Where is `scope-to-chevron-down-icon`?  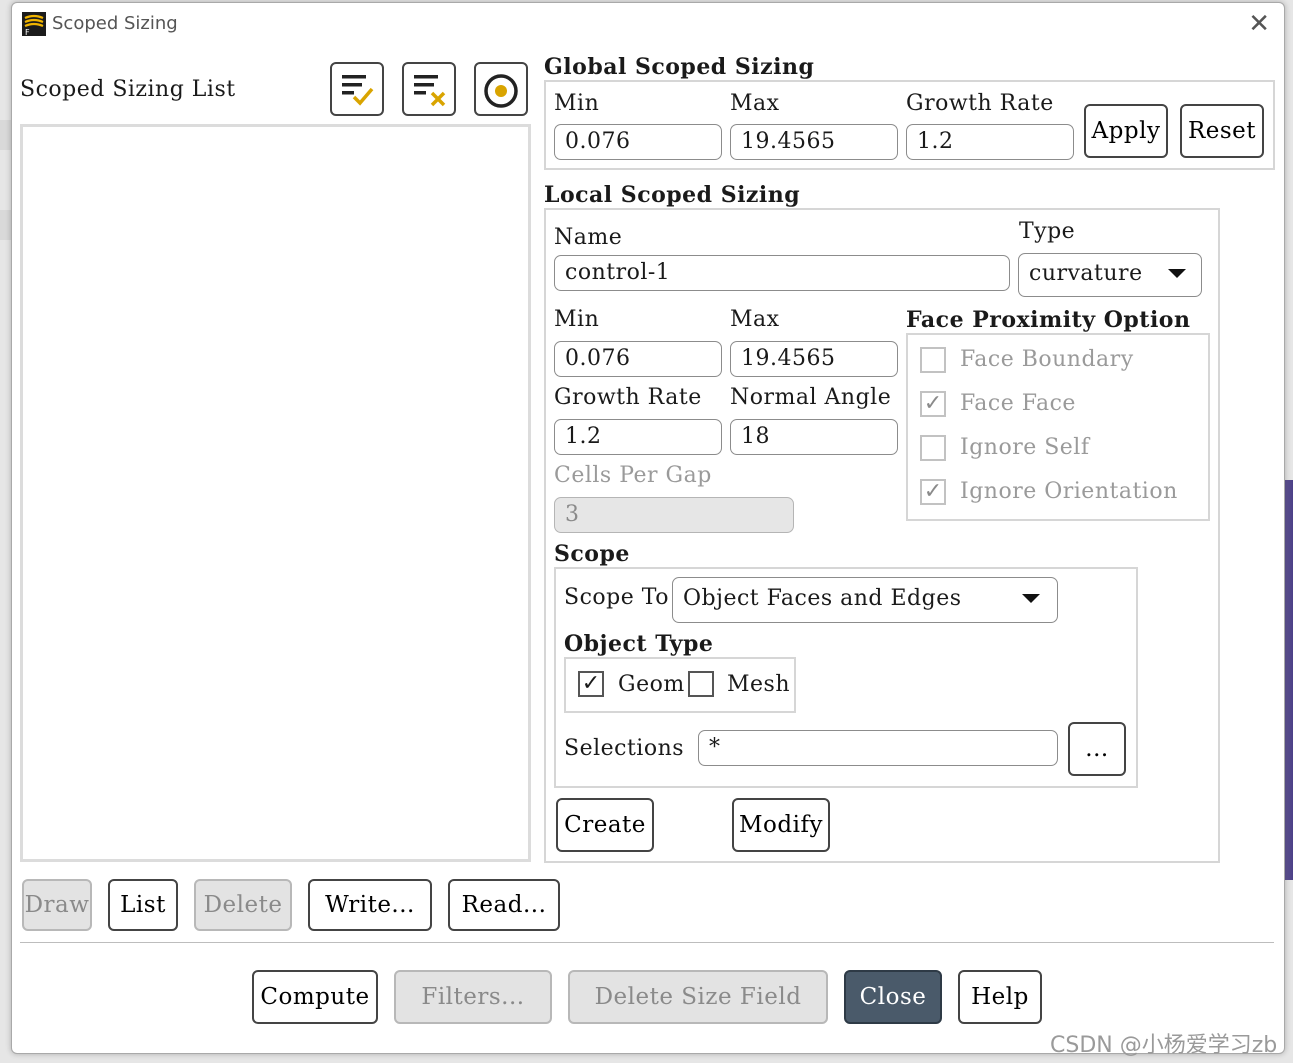 scope-to-chevron-down-icon is located at coordinates (1031, 598).